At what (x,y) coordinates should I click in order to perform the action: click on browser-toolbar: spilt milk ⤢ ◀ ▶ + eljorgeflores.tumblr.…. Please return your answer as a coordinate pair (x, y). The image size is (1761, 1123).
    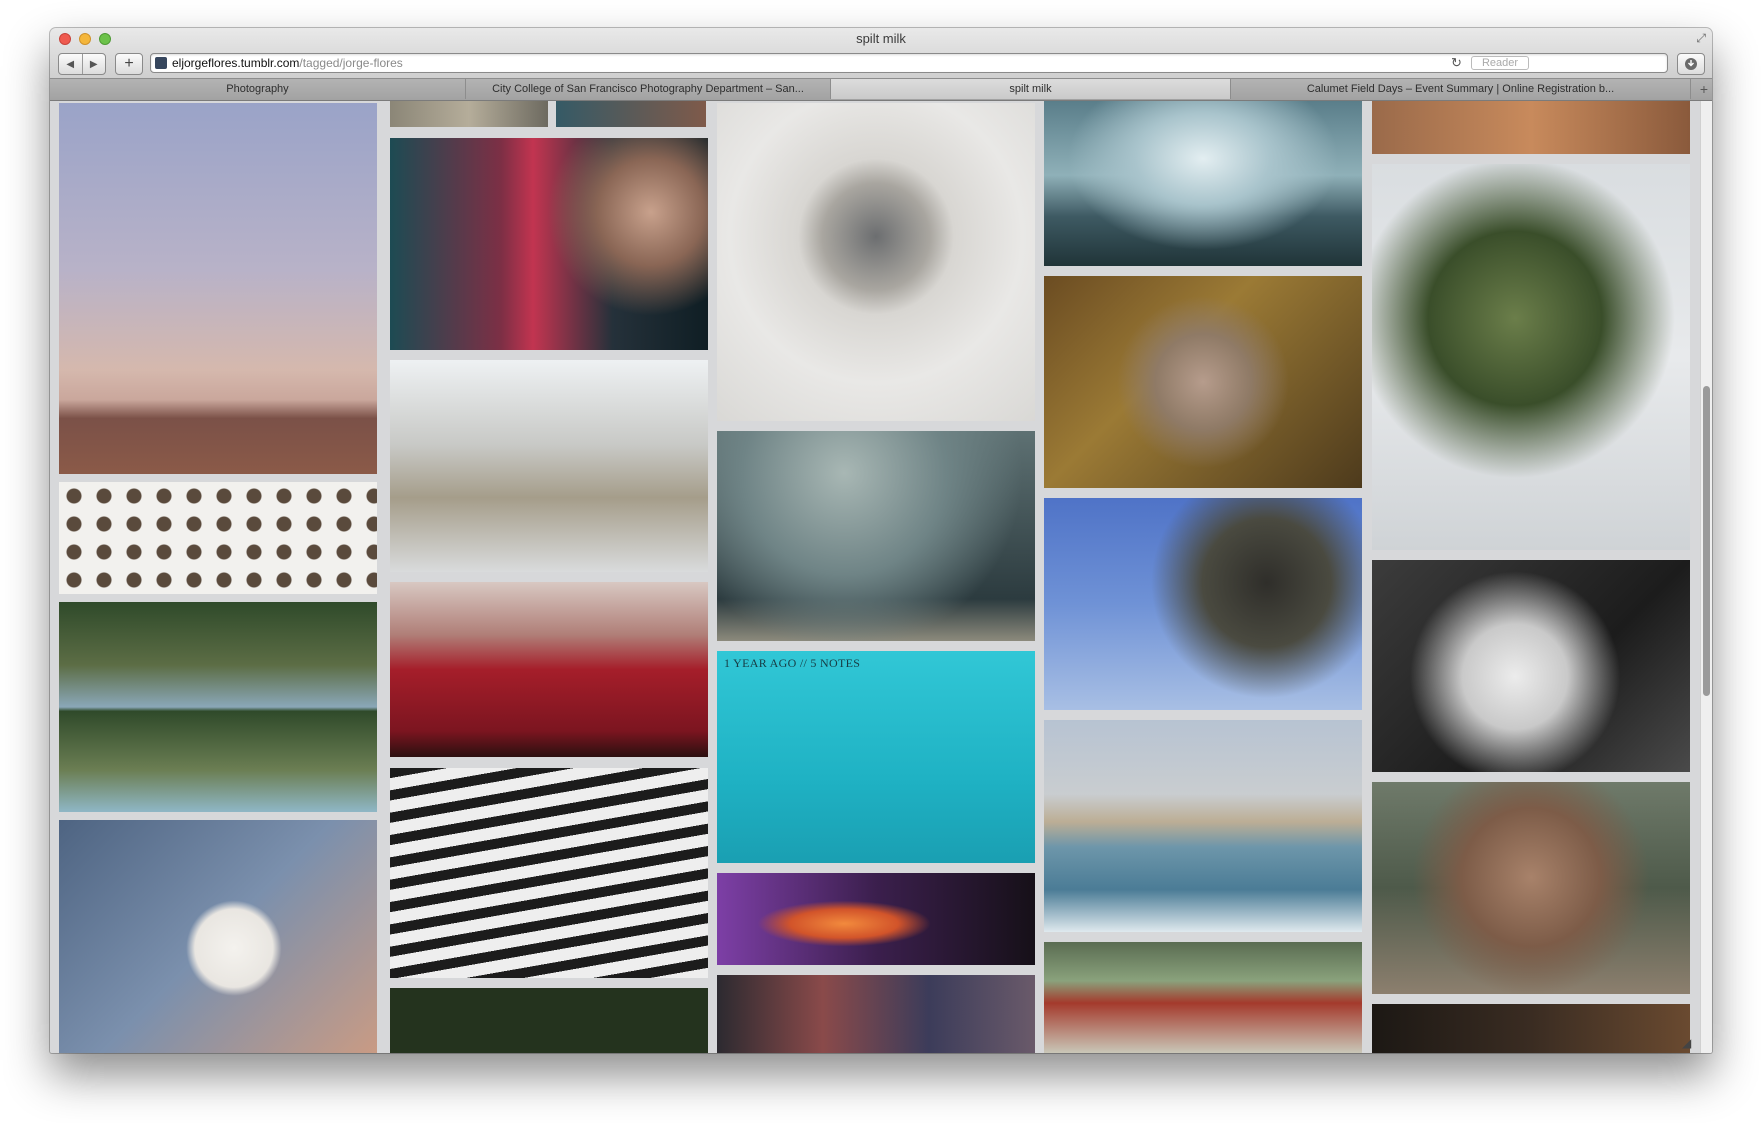
    Looking at the image, I should click on (881, 53).